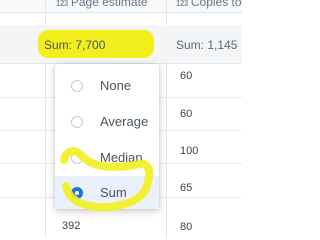 This screenshot has width=320, height=240. Describe the element at coordinates (107, 179) in the screenshot. I see `annotation-scribble` at that location.